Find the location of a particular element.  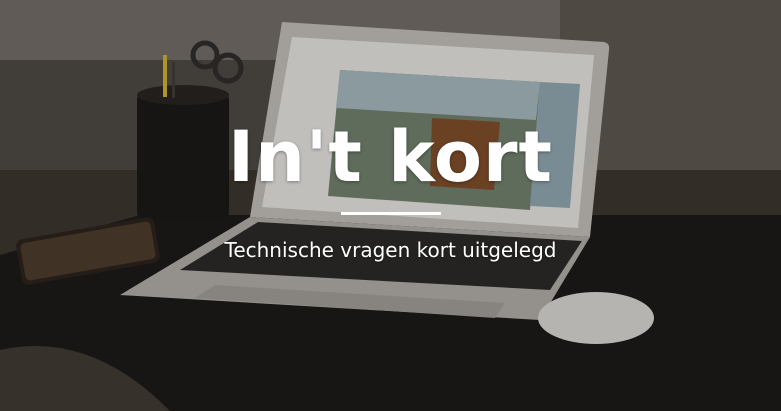

hero-title: In't kort is located at coordinates (390, 157).